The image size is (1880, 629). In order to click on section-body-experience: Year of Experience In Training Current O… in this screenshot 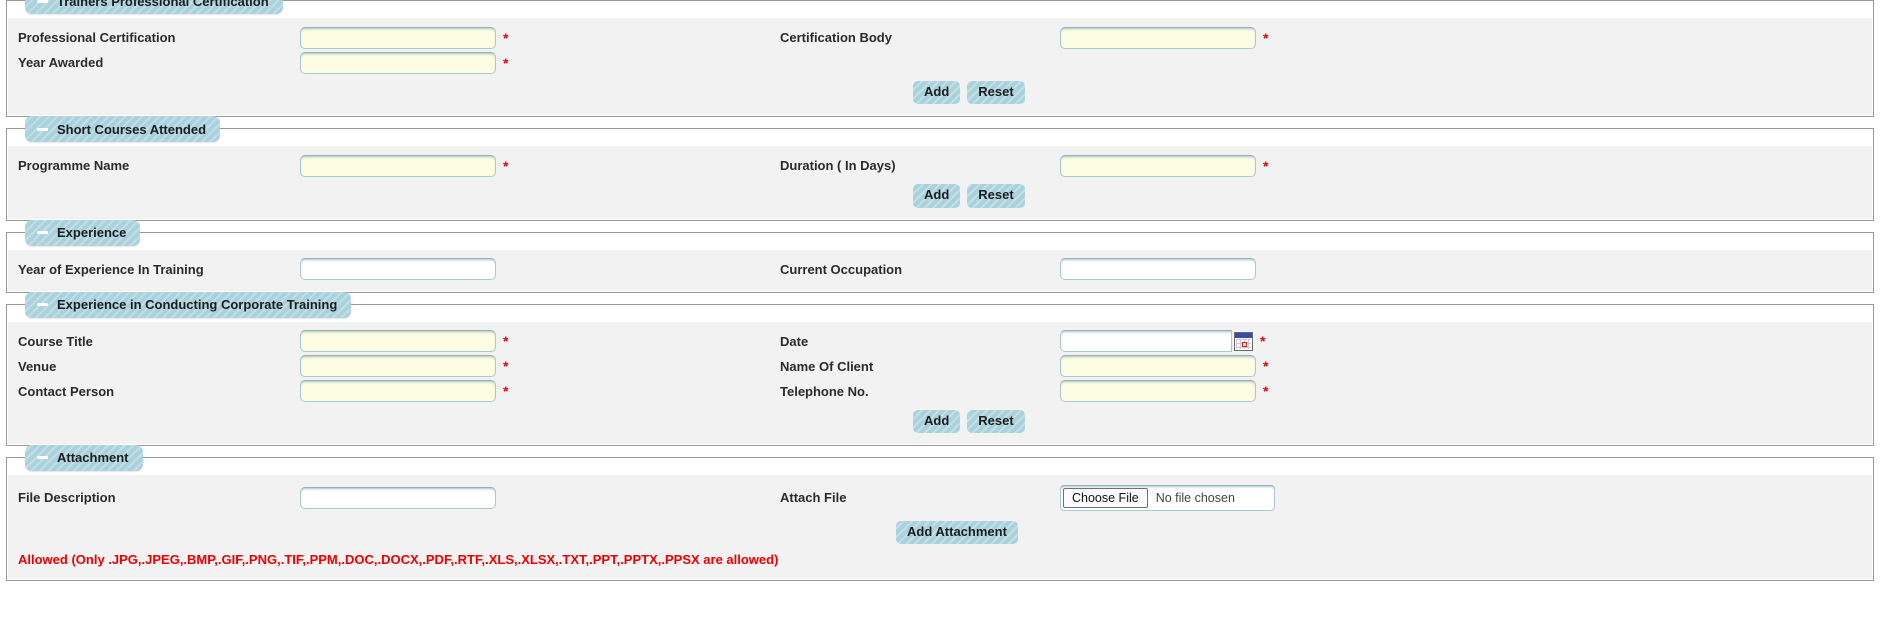, I will do `click(940, 270)`.